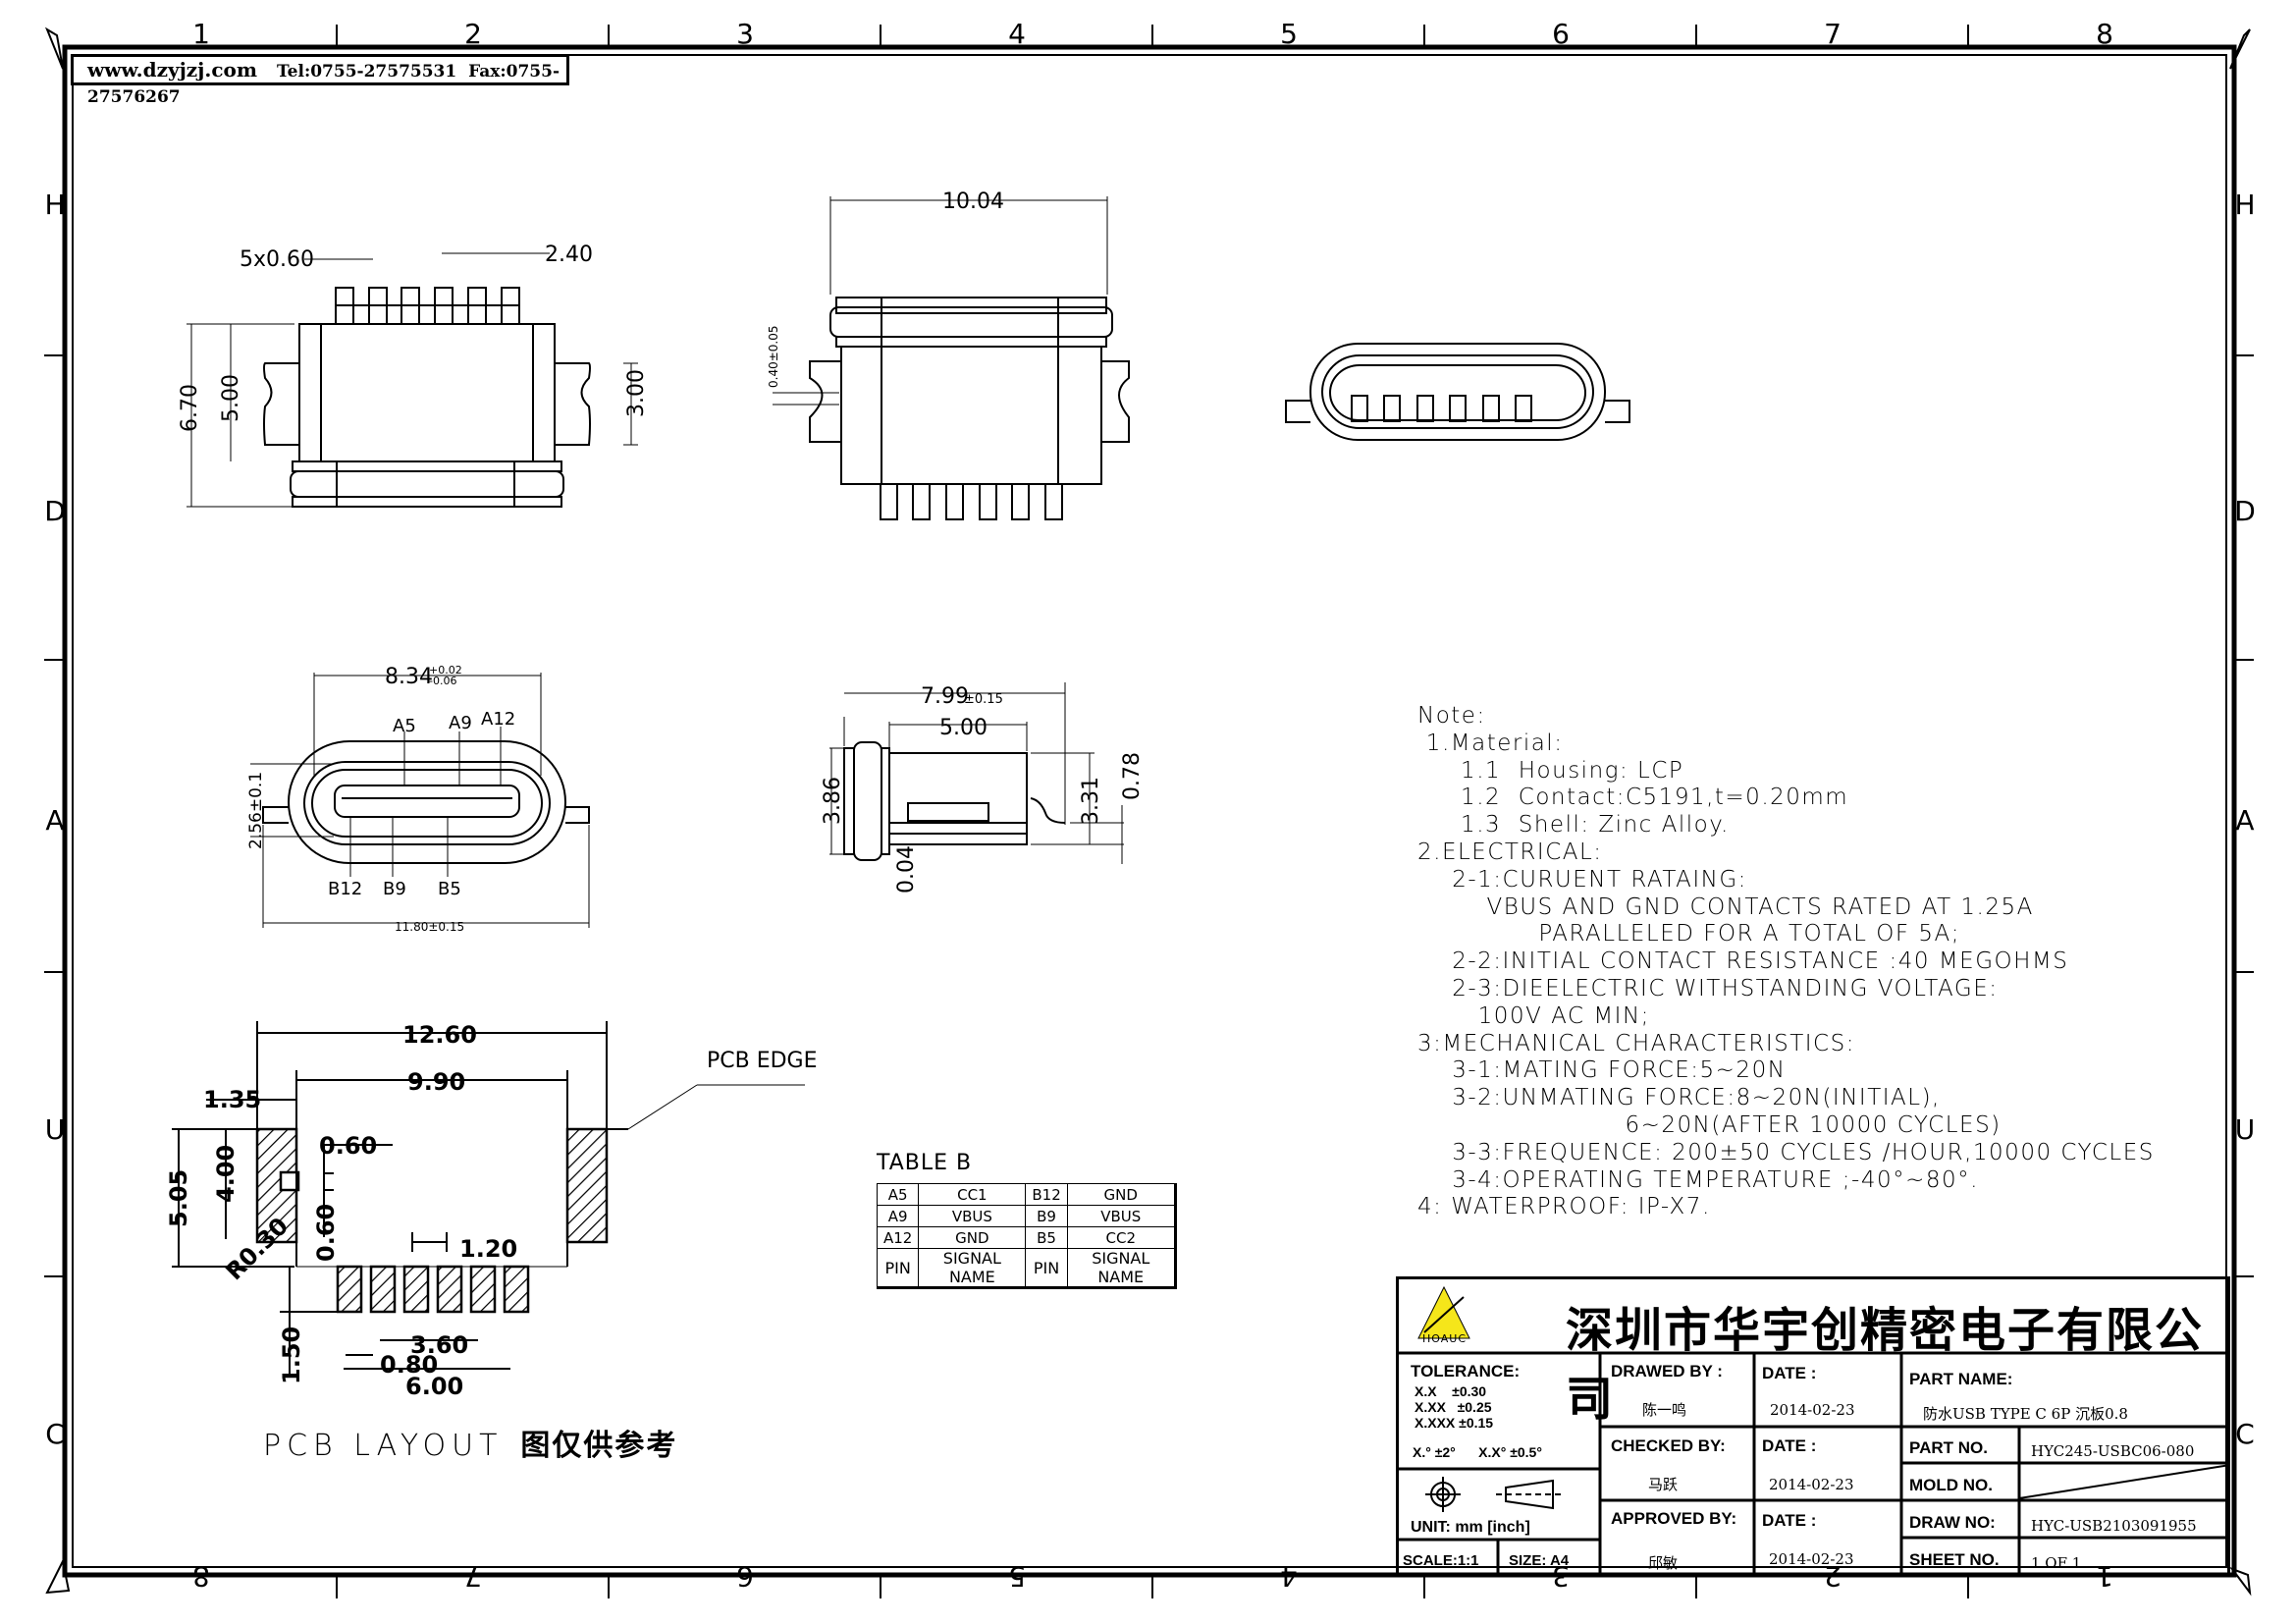 The image size is (2296, 1624). I want to click on dim-slot: 0.40±0.05, so click(773, 357).